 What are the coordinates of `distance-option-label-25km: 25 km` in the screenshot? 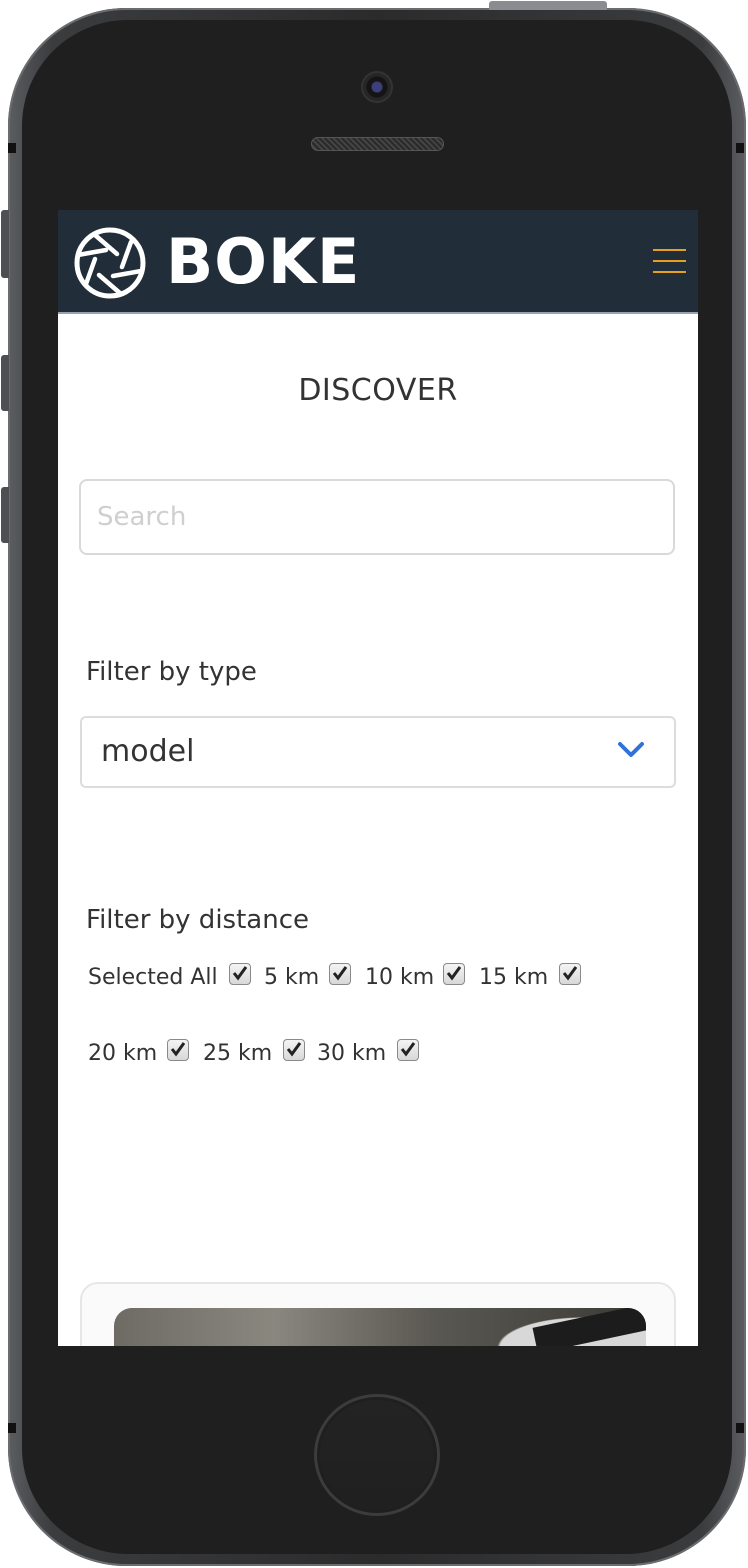 It's located at (238, 1053).